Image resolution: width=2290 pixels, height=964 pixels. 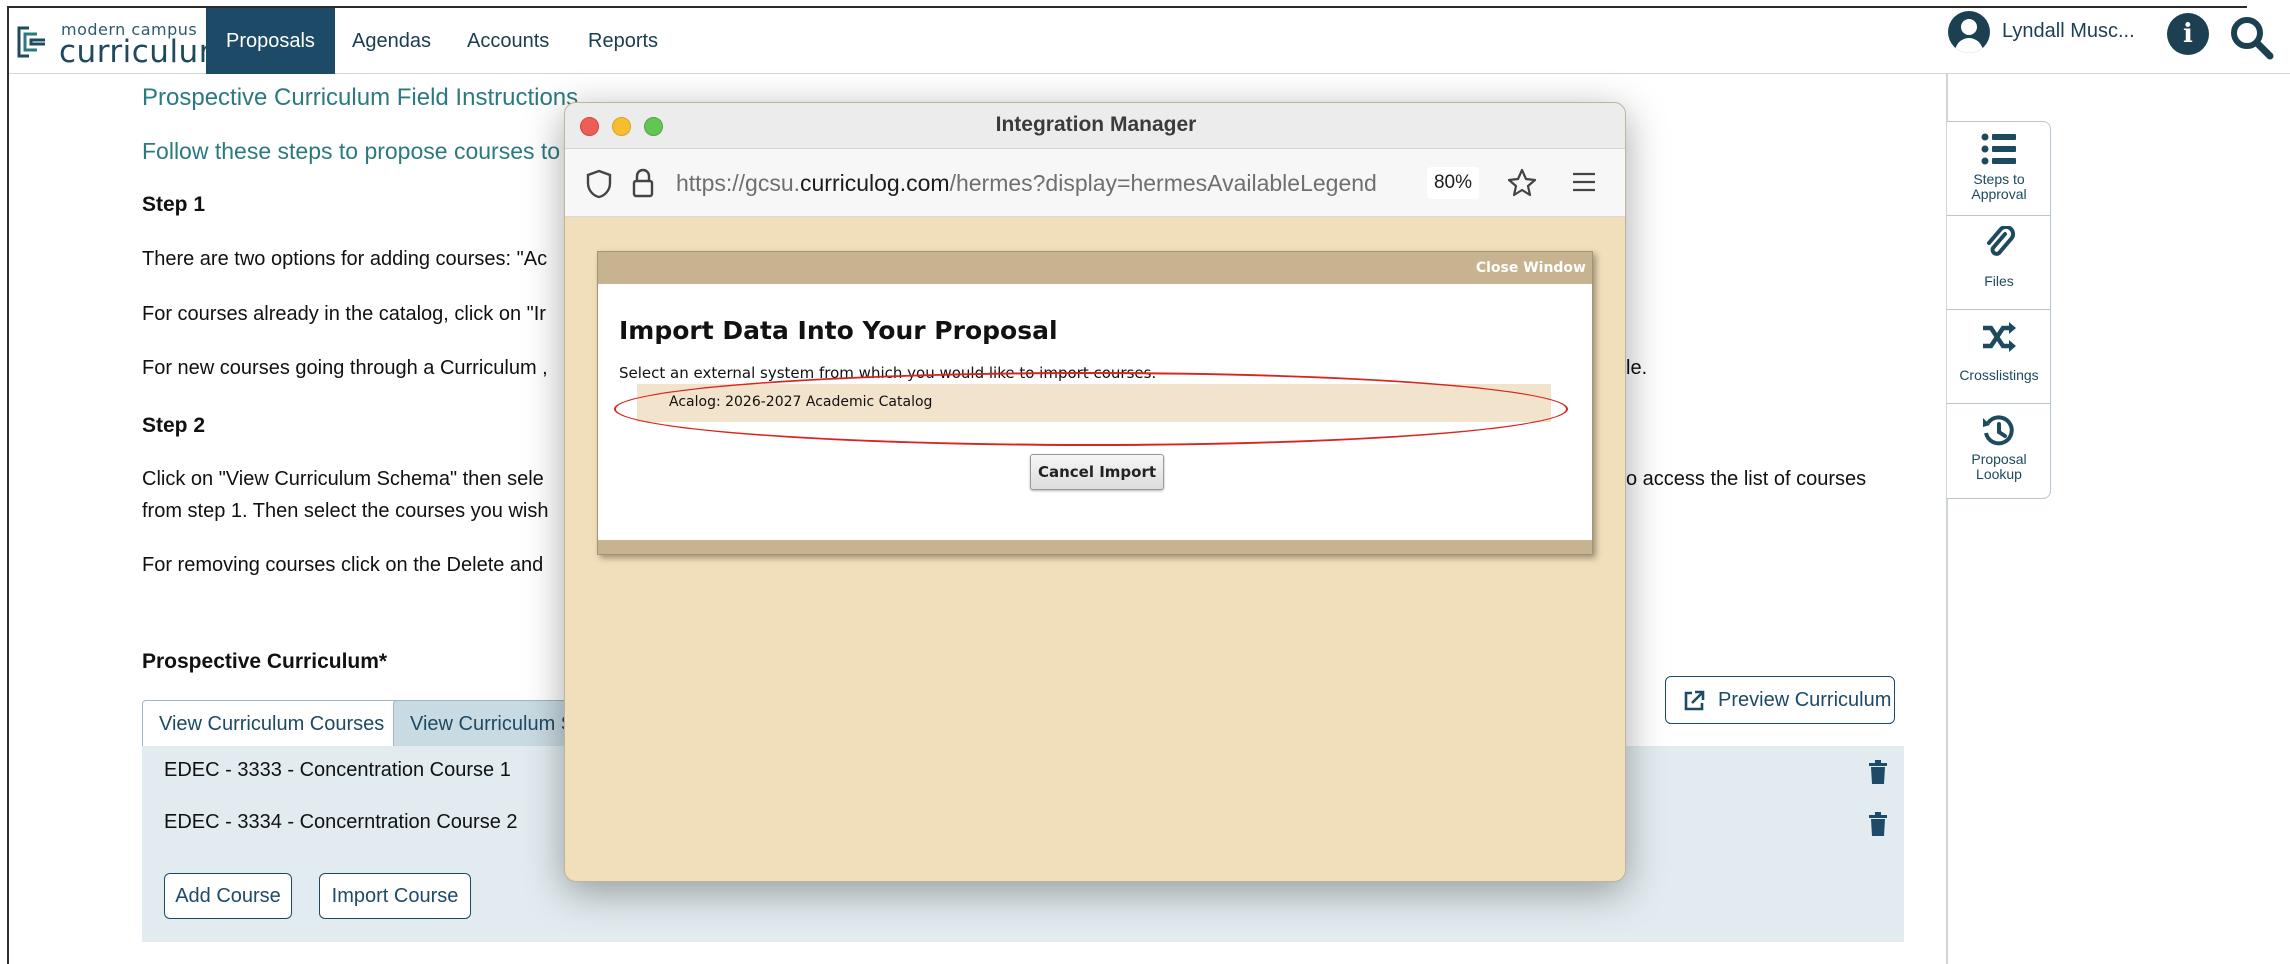 What do you see at coordinates (483, 724) in the screenshot?
I see `tab-view-curriculum-schema: View Curriculum Sc` at bounding box center [483, 724].